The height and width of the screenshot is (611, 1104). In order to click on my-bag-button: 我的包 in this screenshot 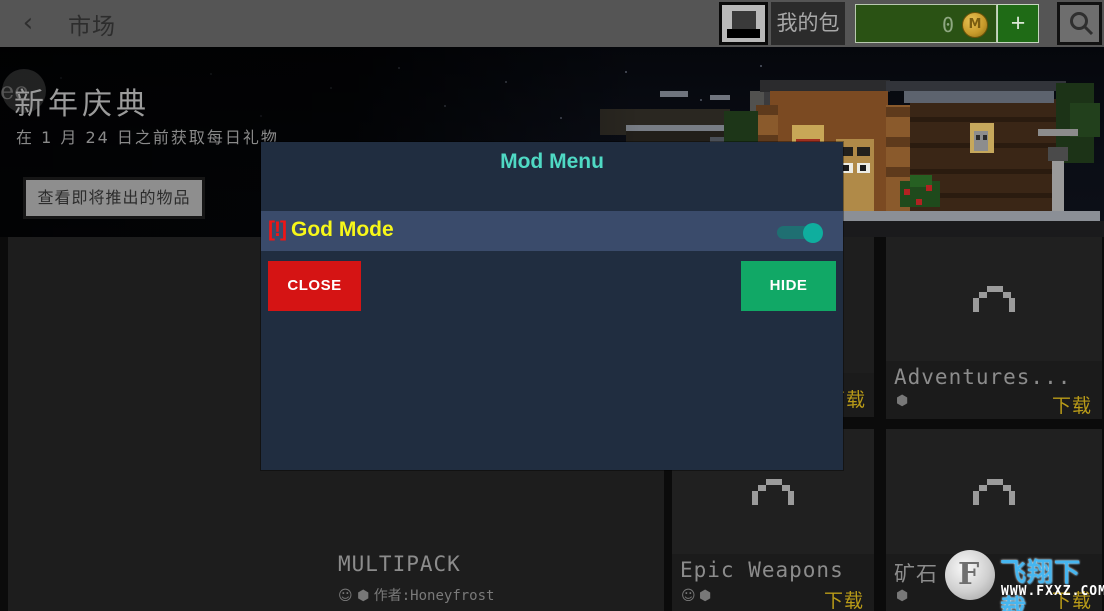, I will do `click(808, 23)`.